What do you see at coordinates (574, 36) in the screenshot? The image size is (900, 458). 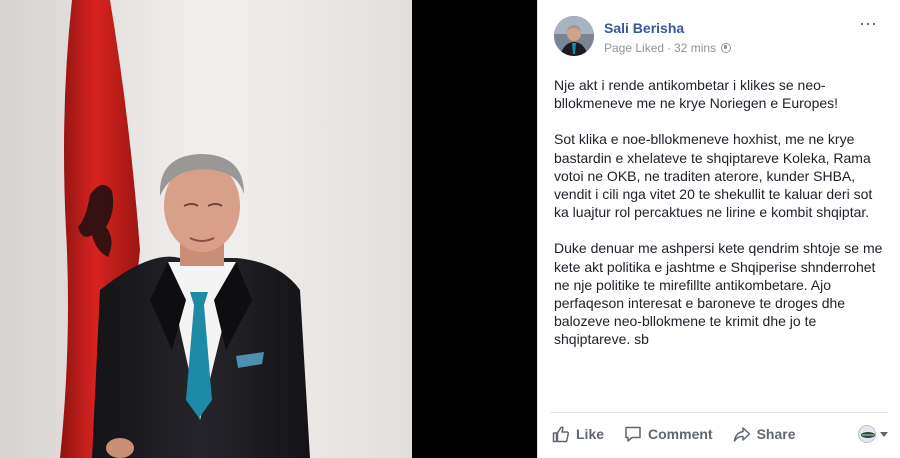 I see `author-avatar` at bounding box center [574, 36].